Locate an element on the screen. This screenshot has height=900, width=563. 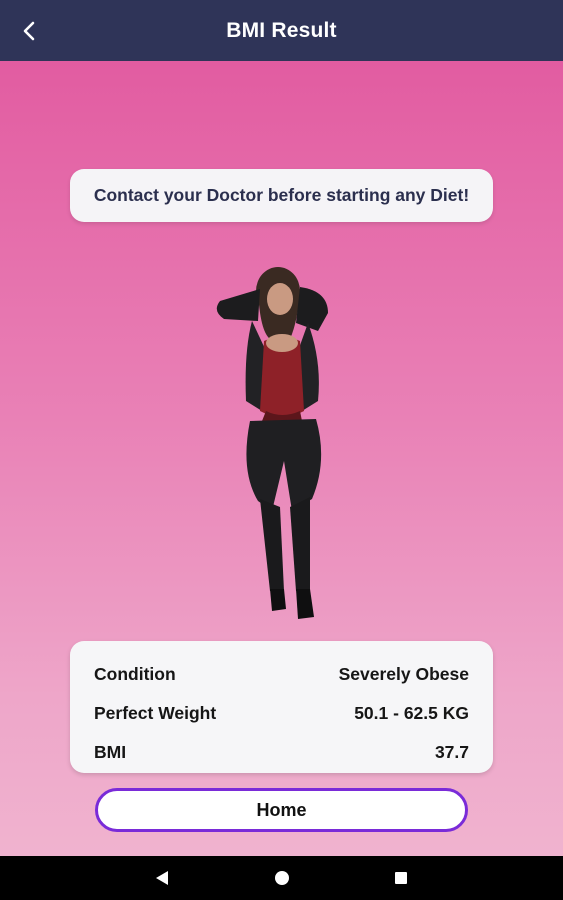
nav-back-button is located at coordinates (162, 878).